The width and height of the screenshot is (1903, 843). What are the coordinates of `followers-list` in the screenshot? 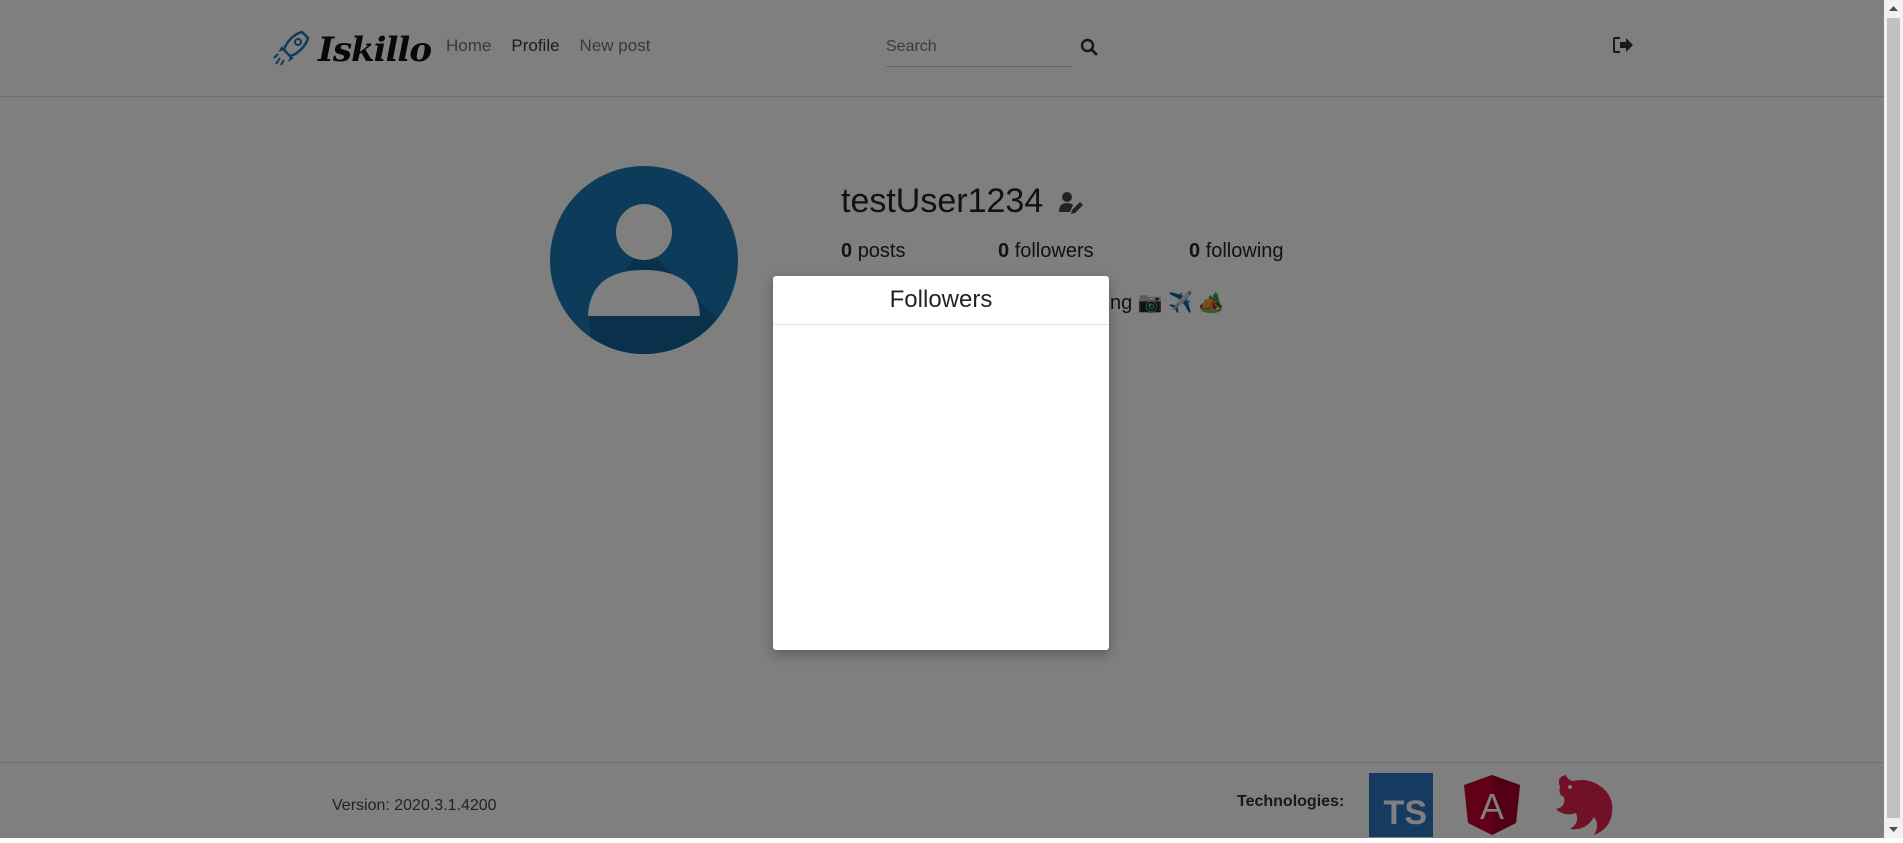 It's located at (941, 487).